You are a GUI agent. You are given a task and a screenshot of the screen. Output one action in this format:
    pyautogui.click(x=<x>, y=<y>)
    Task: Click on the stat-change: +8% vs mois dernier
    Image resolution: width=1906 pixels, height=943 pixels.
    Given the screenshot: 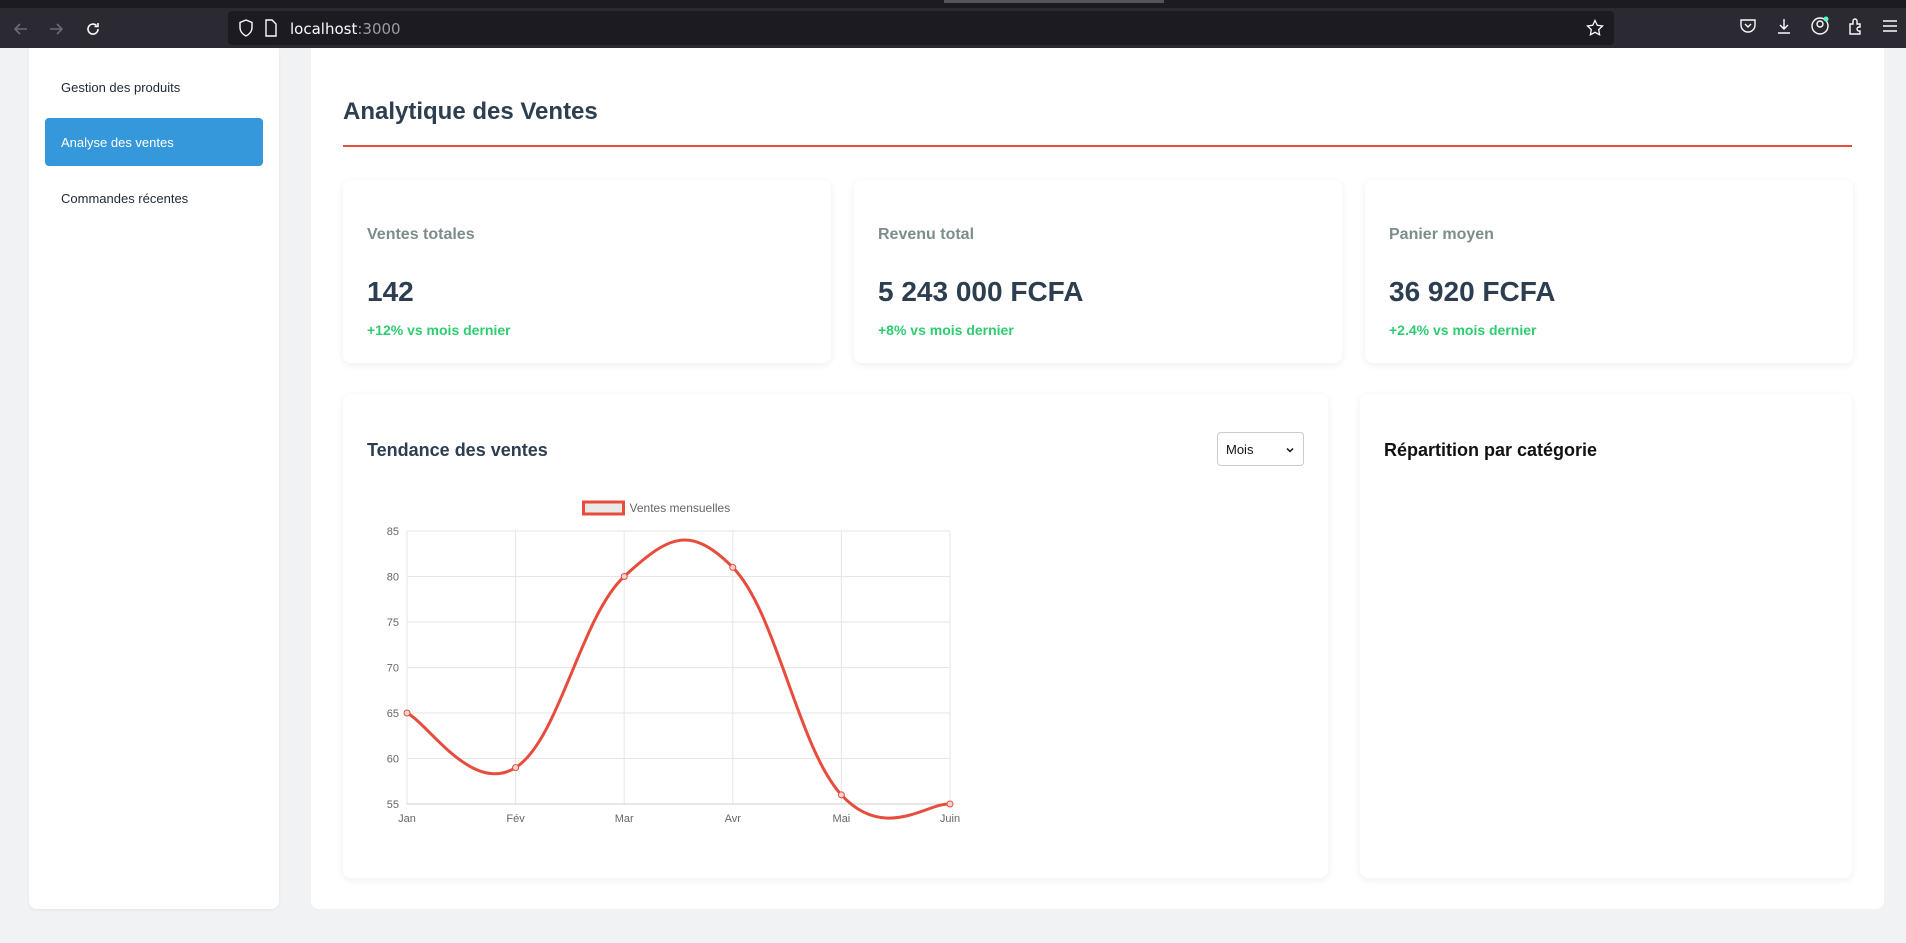 What is the action you would take?
    pyautogui.click(x=946, y=330)
    